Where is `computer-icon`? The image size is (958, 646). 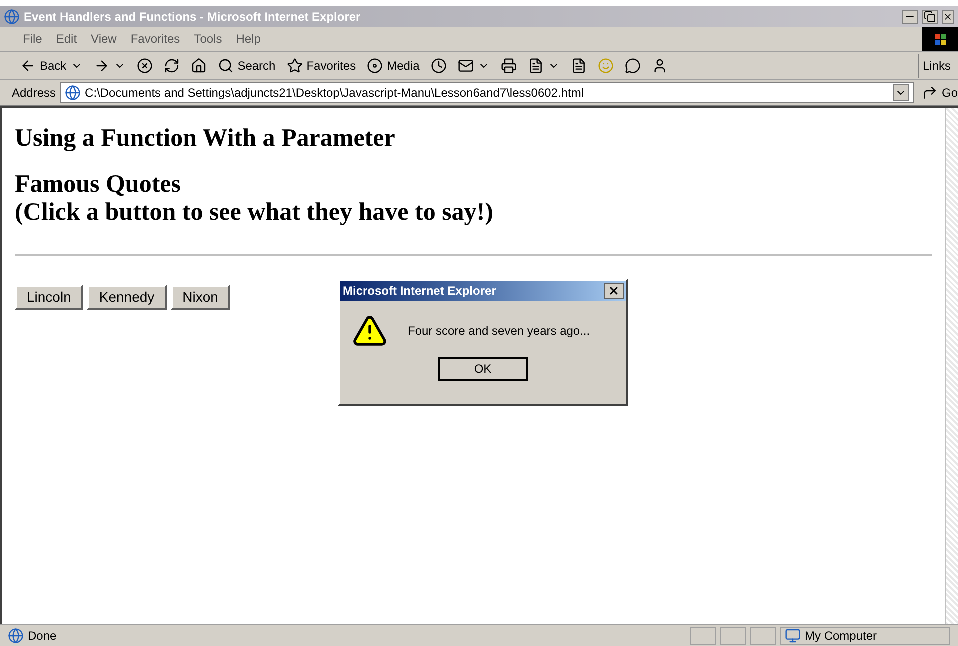
computer-icon is located at coordinates (793, 636).